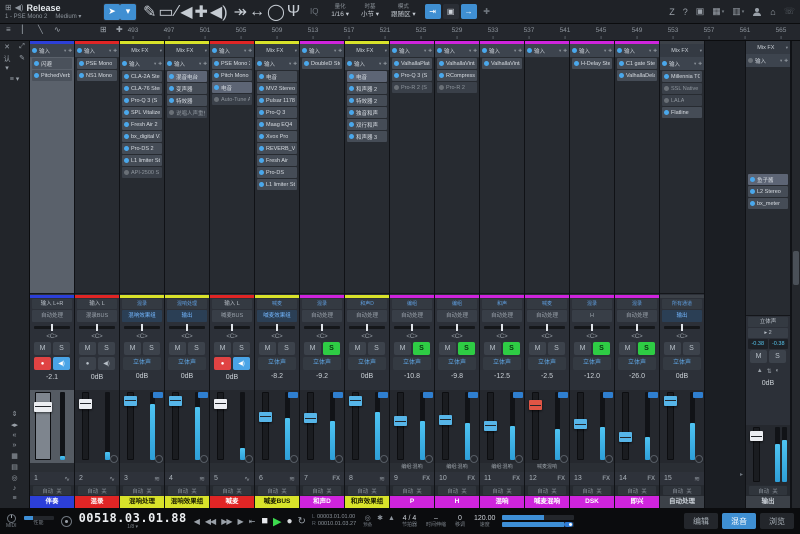  Describe the element at coordinates (756, 436) in the screenshot. I see `fader-handle` at that location.